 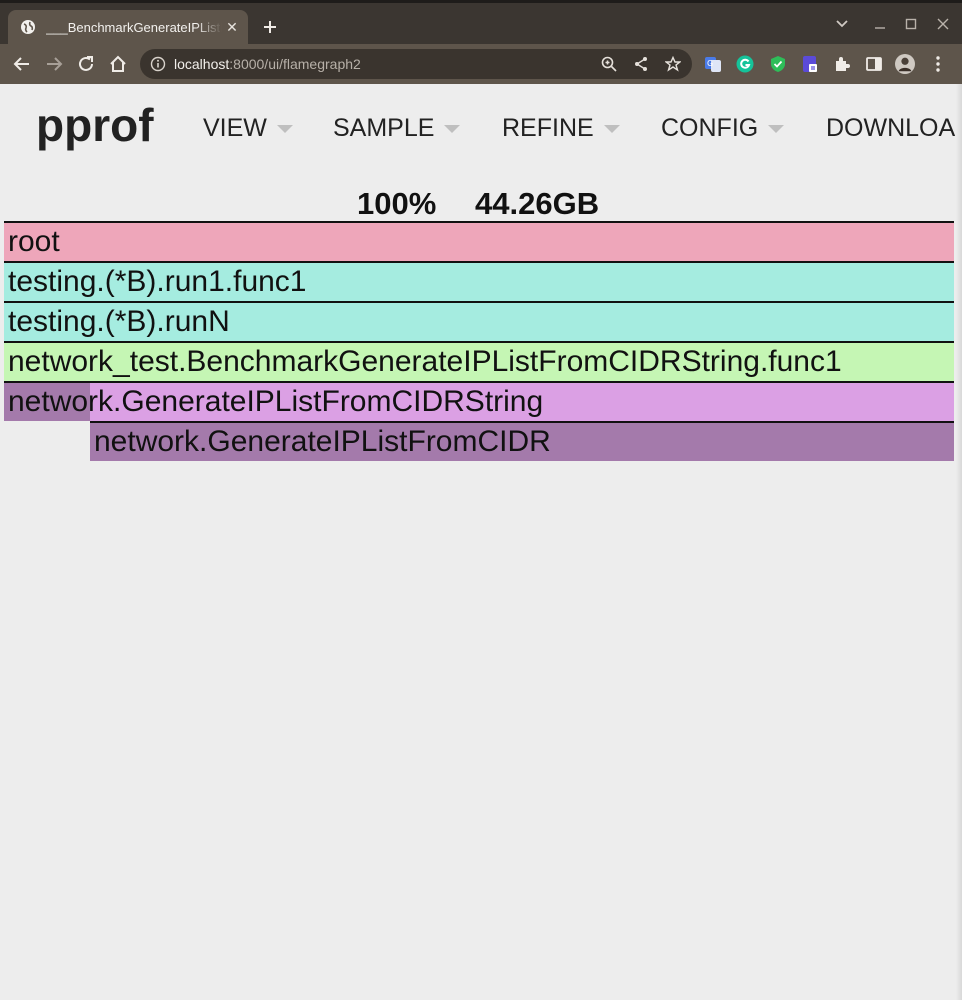 I want to click on menu-download: DOWNLOAD, so click(x=894, y=128).